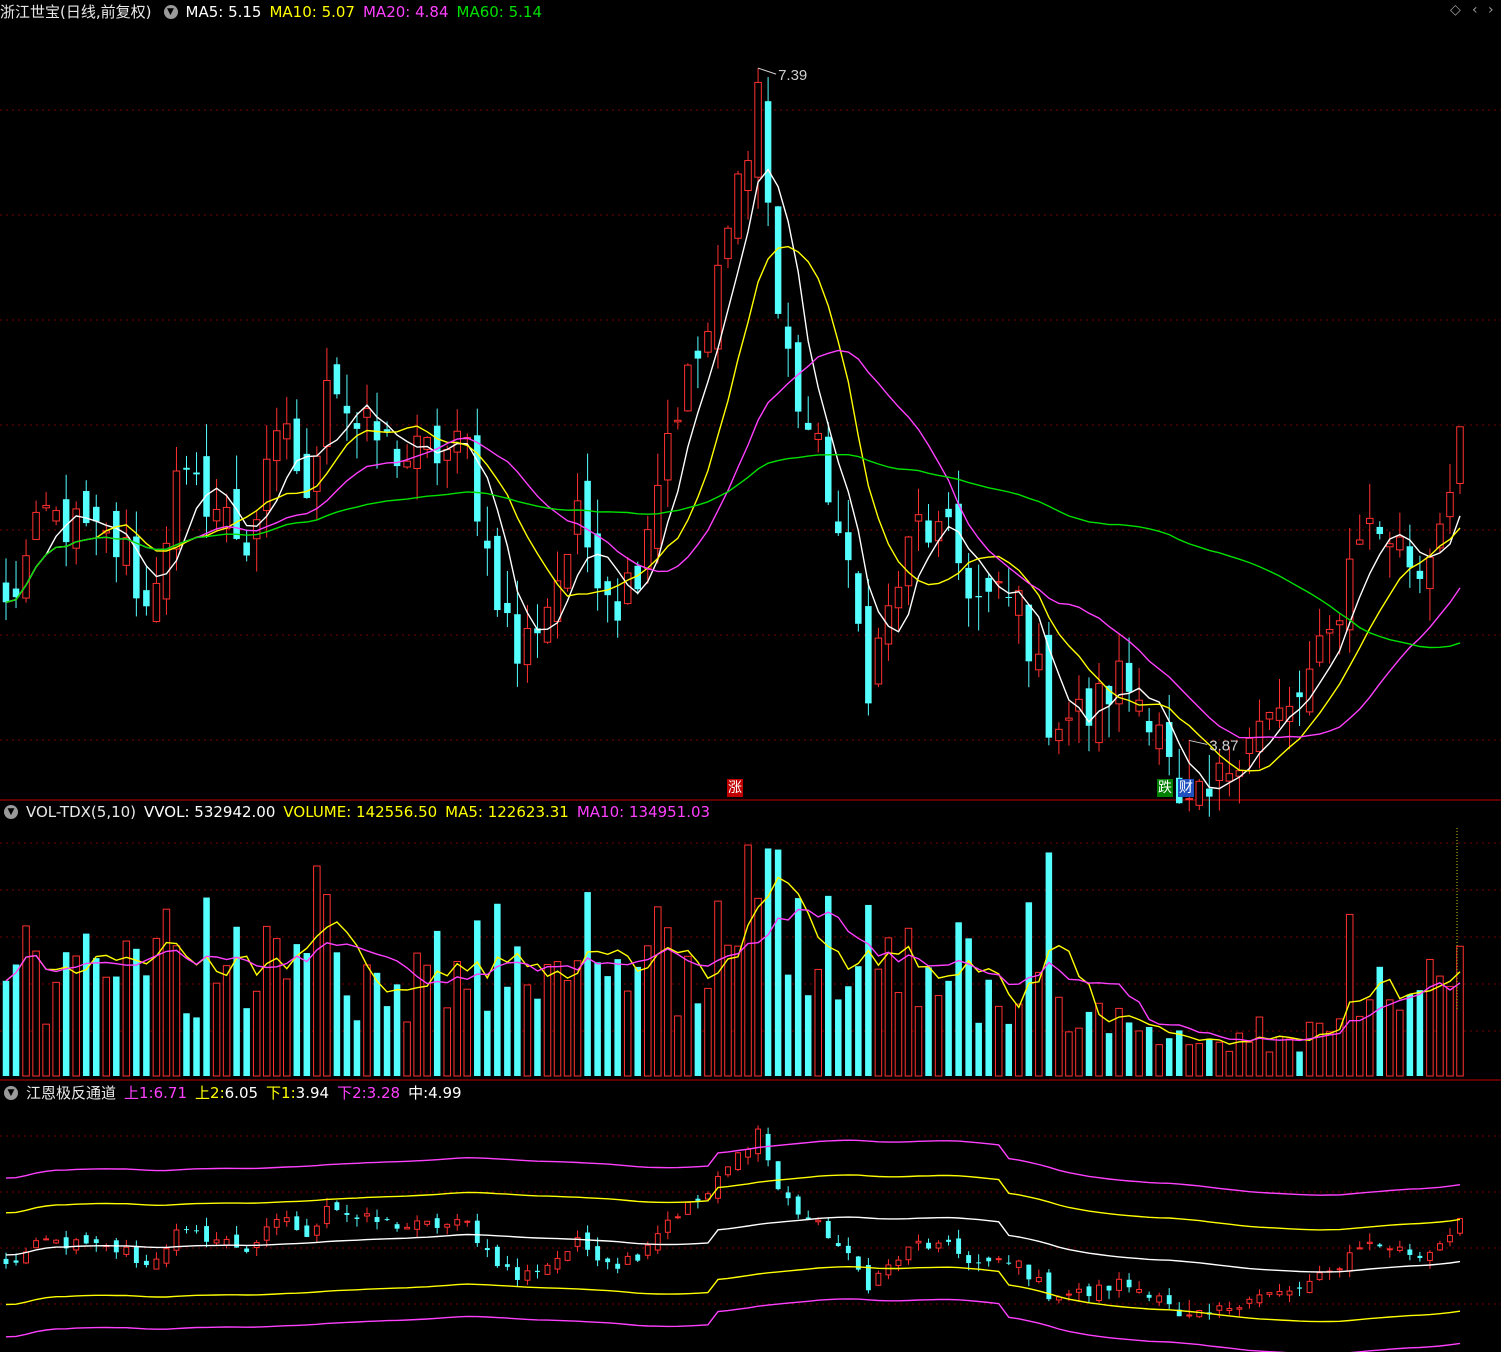 This screenshot has height=1352, width=1501. Describe the element at coordinates (241, 1093) in the screenshot. I see `upper2-value: 6.05` at that location.